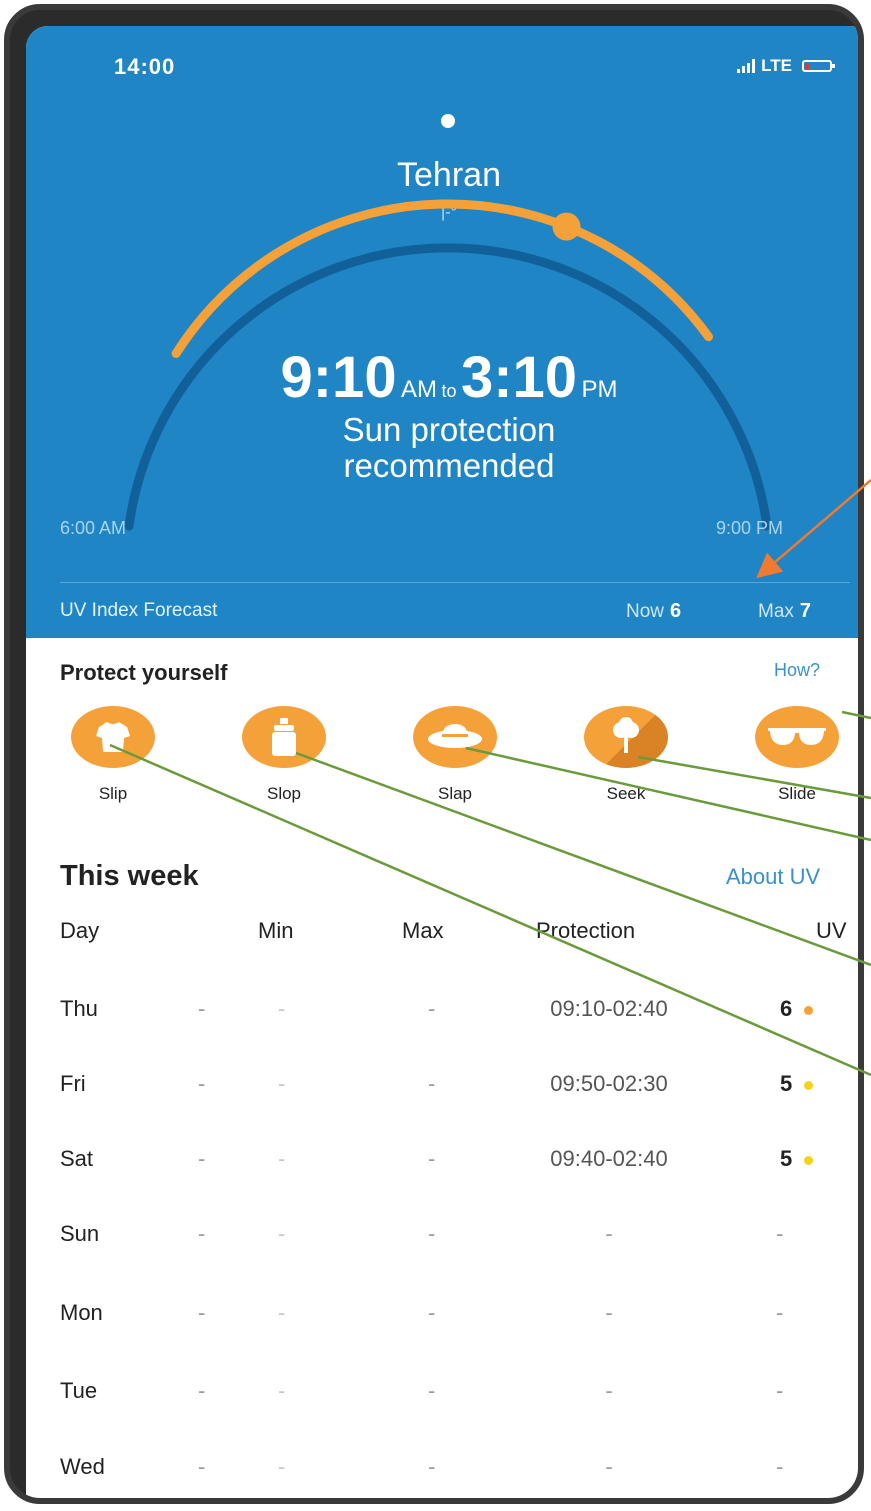 This screenshot has height=1511, width=871. Describe the element at coordinates (583, 859) in the screenshot. I see `annotation-line-slop` at that location.